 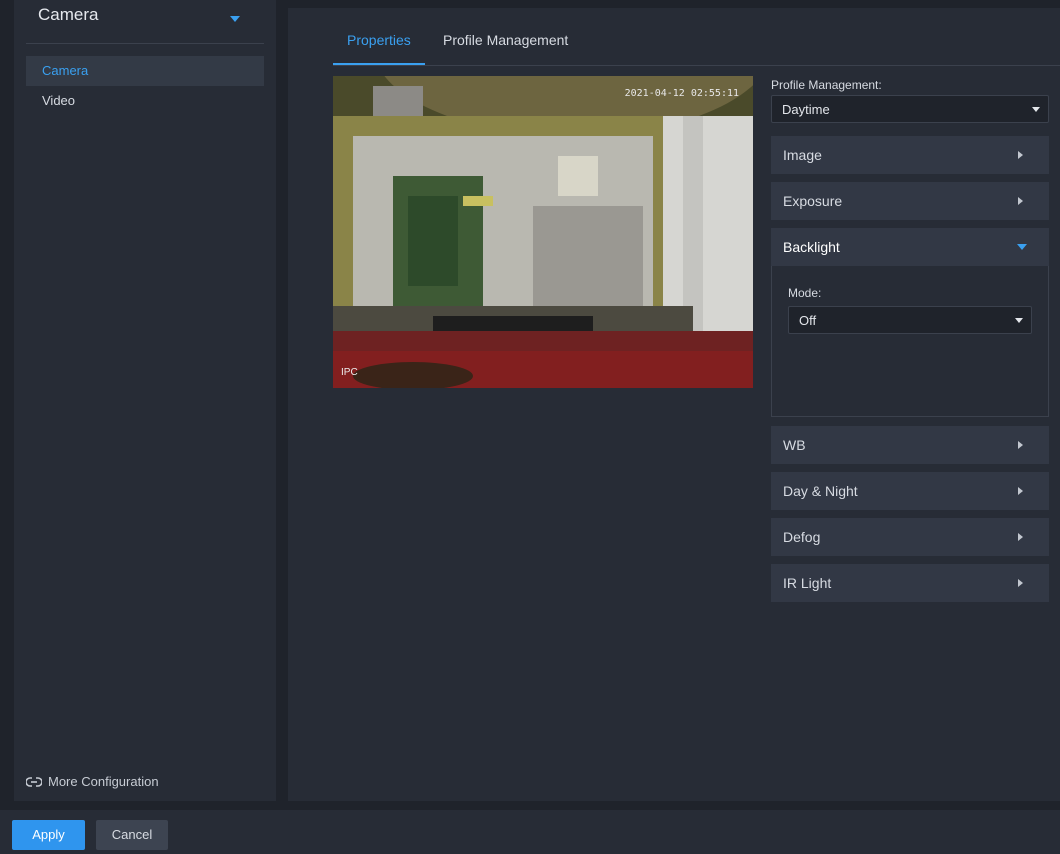 I want to click on sidebar-item-camera: Camera, so click(x=145, y=71).